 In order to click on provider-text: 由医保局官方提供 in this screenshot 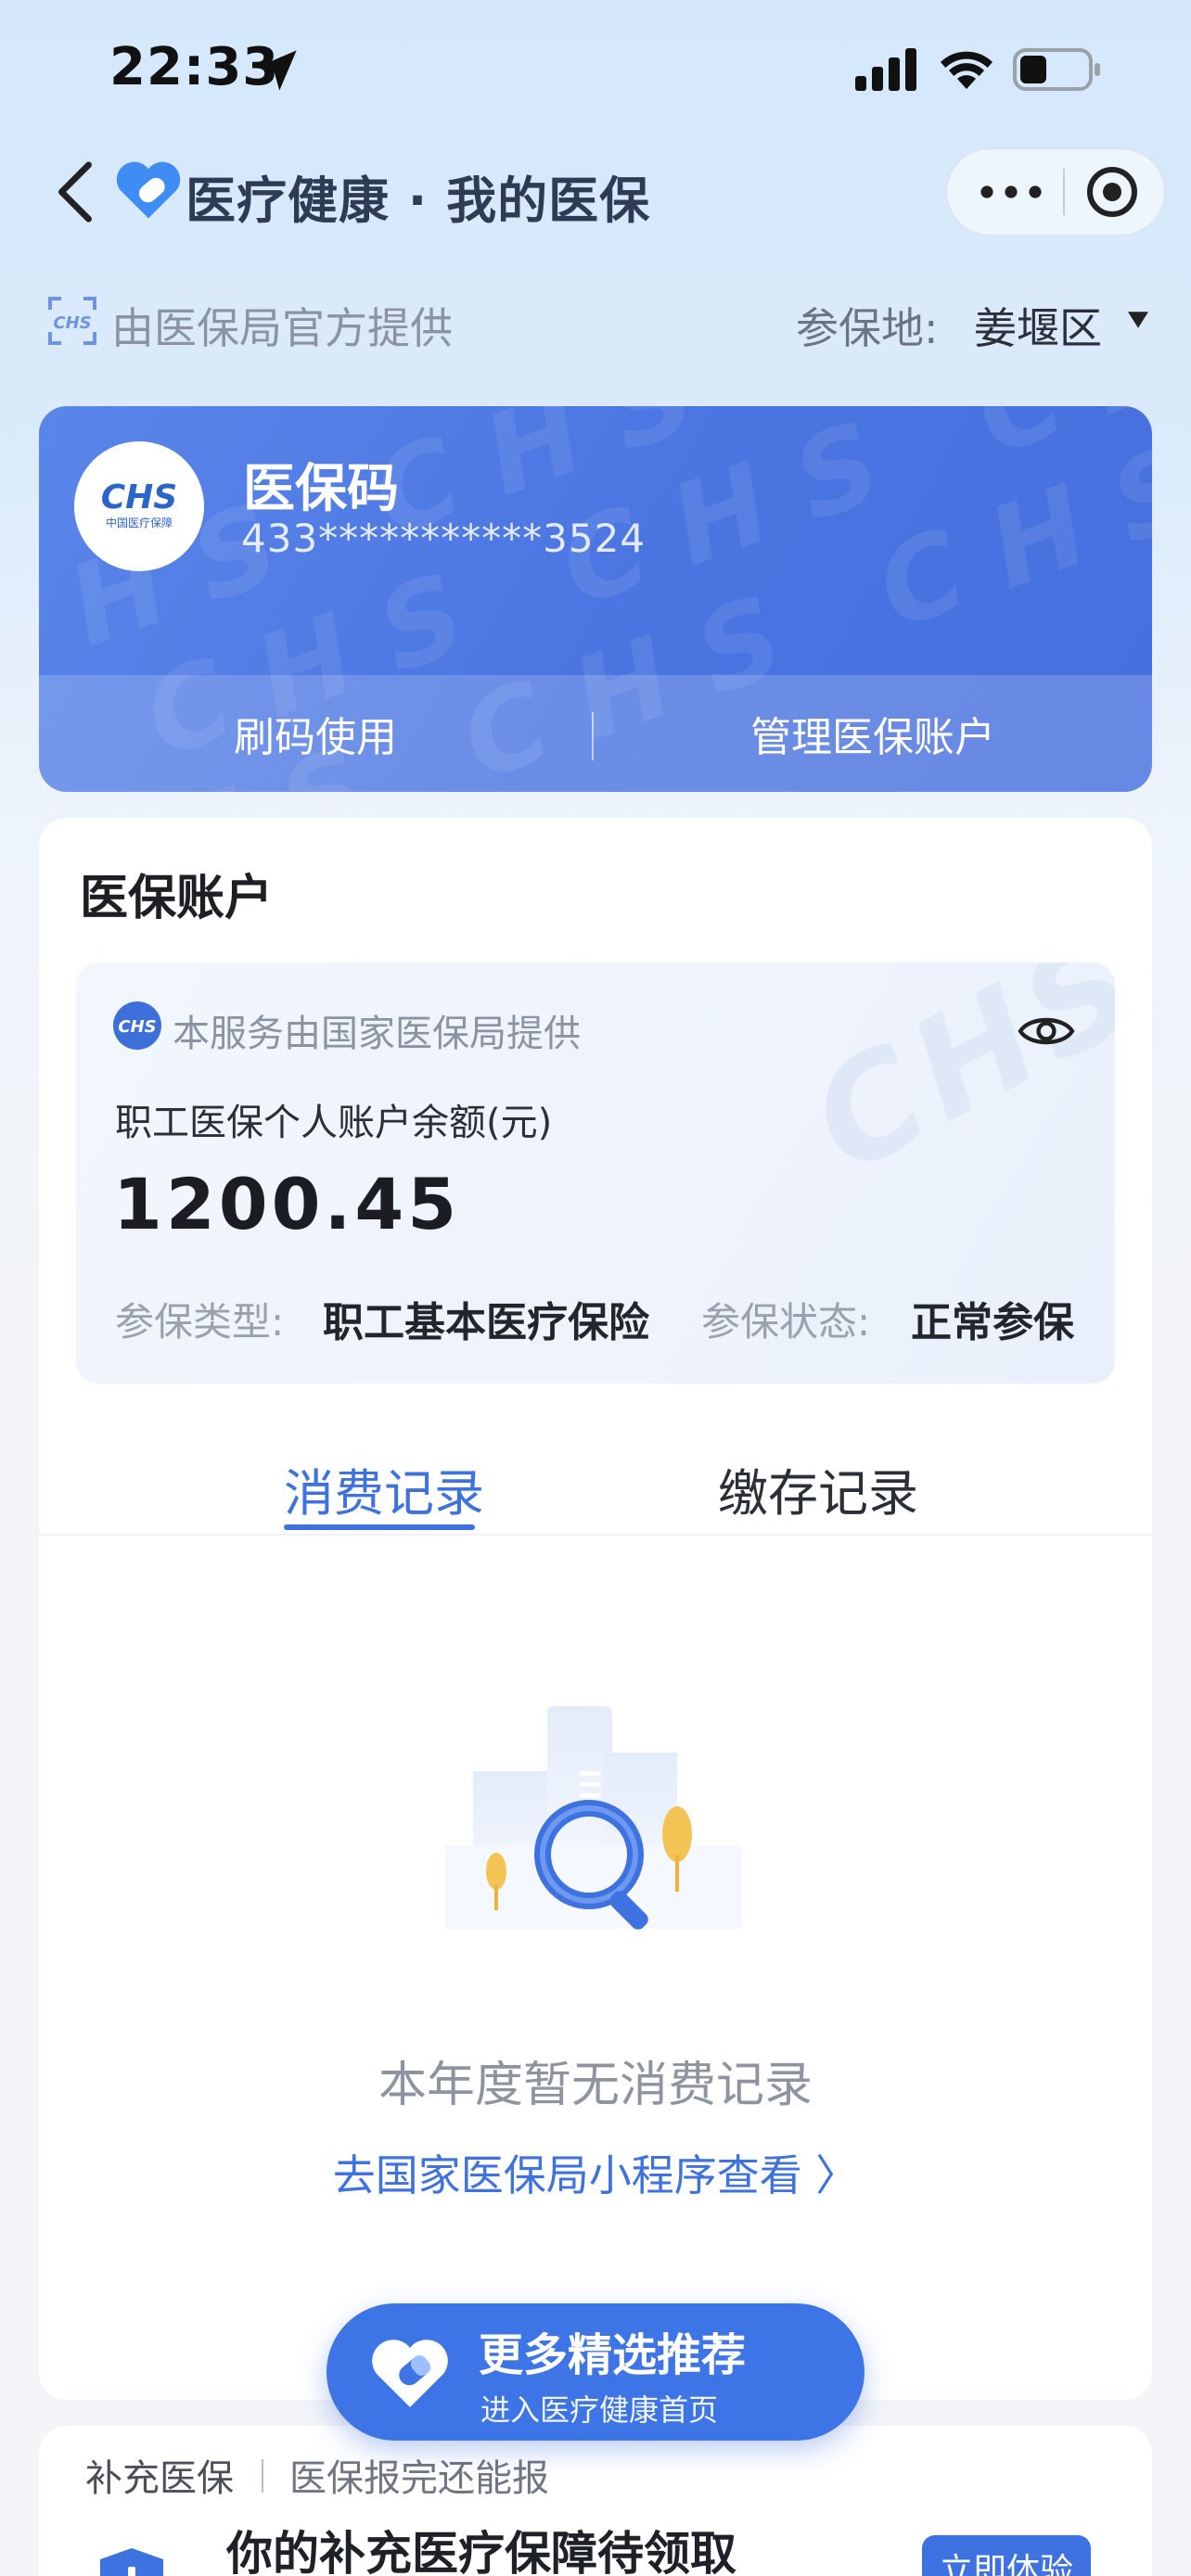, I will do `click(282, 328)`.